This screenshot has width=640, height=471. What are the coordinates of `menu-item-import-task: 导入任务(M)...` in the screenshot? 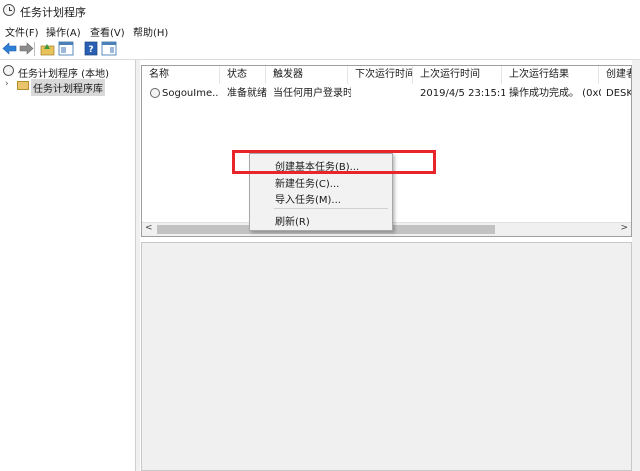 It's located at (308, 198).